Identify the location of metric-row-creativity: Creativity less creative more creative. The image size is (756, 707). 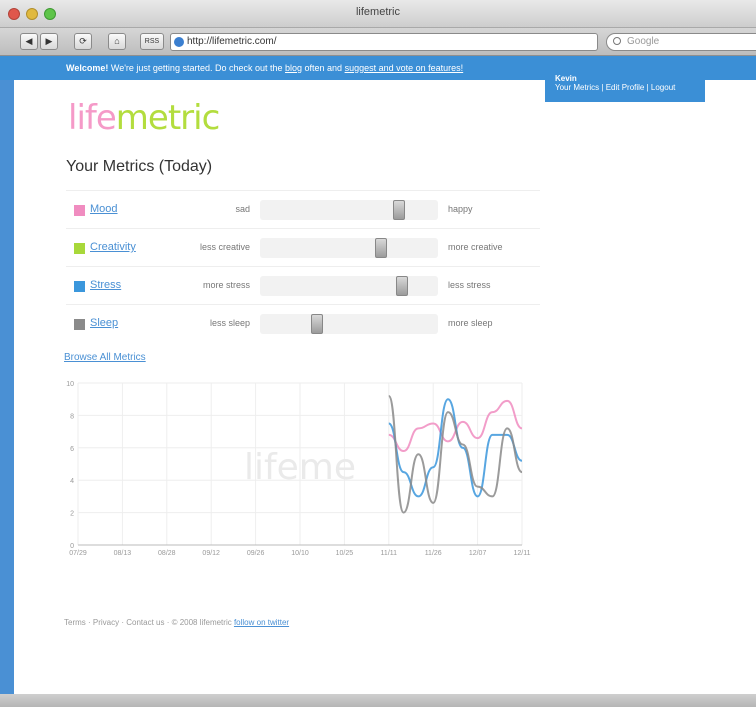
(303, 247).